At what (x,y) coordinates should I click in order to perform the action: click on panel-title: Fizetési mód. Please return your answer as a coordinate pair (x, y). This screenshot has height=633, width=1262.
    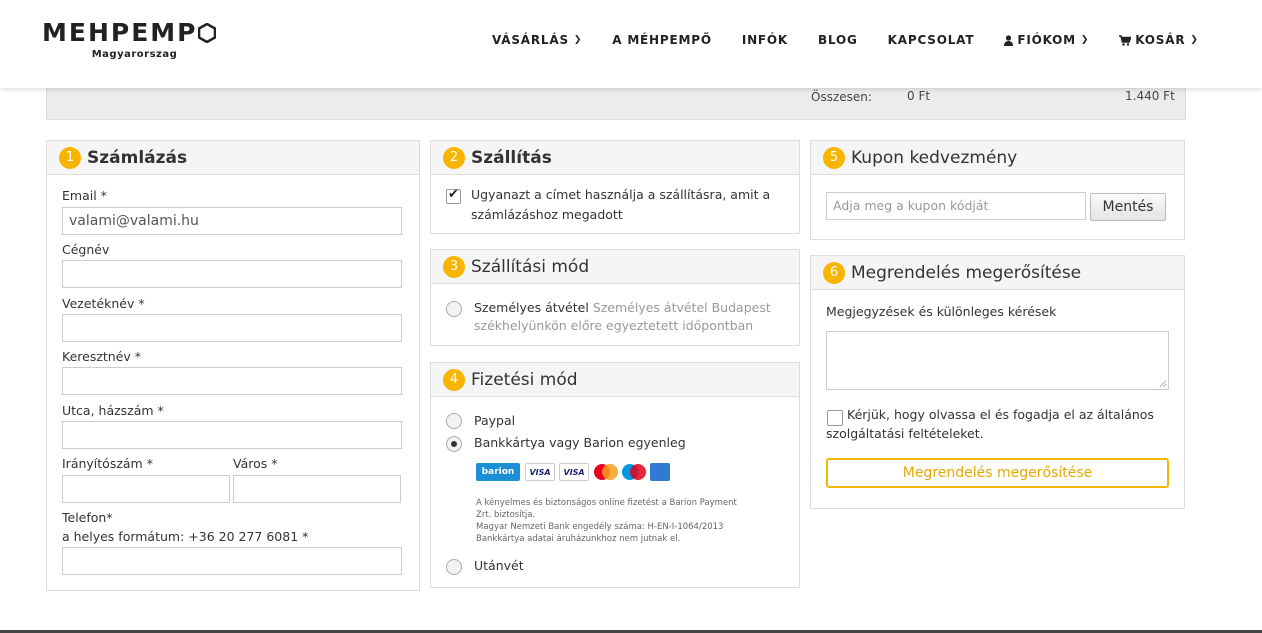
    Looking at the image, I should click on (524, 379).